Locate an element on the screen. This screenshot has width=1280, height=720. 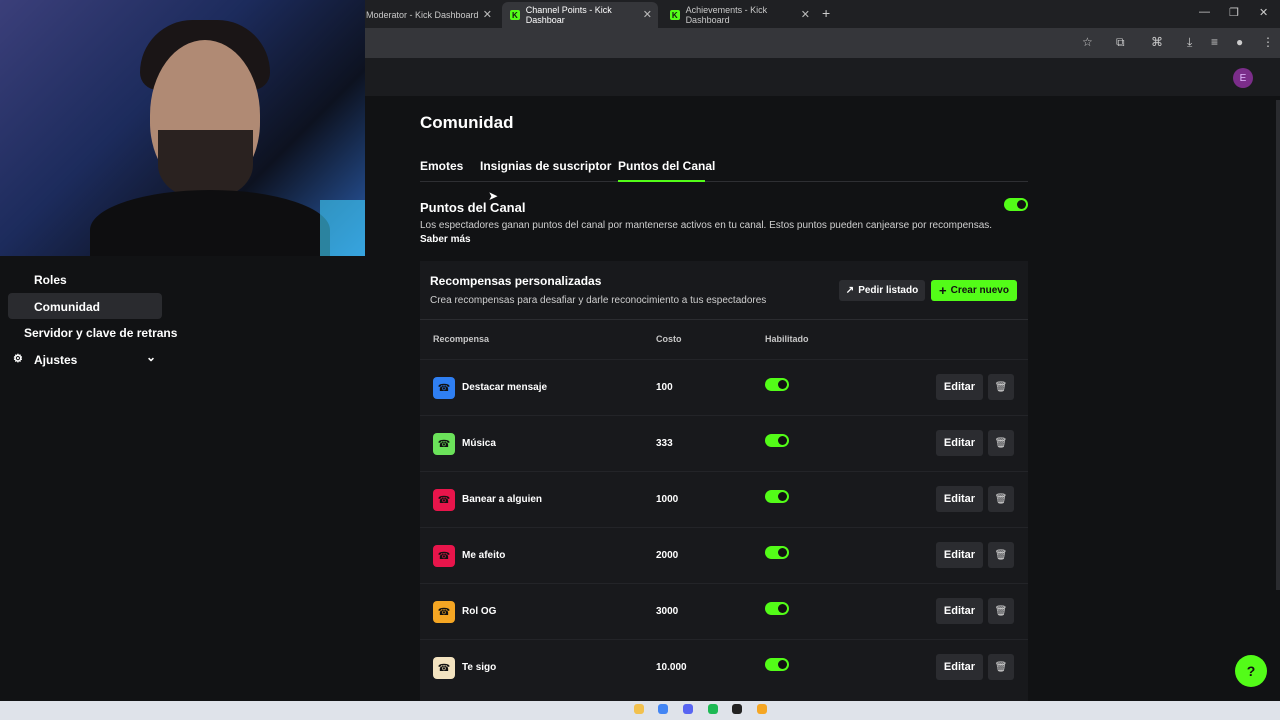
profile-icon: ● is located at coordinates (1239, 42).